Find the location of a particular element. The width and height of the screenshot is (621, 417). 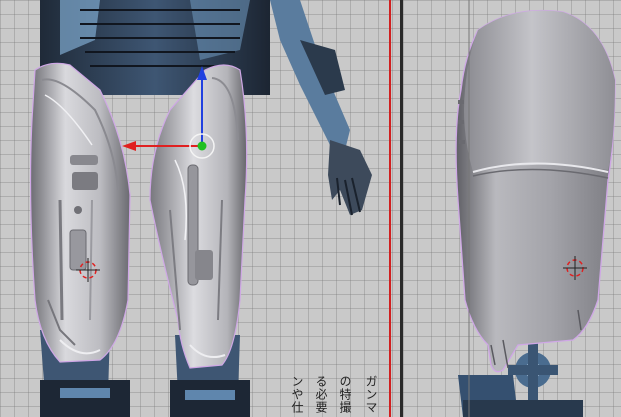

thigh-armor-left is located at coordinates (80, 212).